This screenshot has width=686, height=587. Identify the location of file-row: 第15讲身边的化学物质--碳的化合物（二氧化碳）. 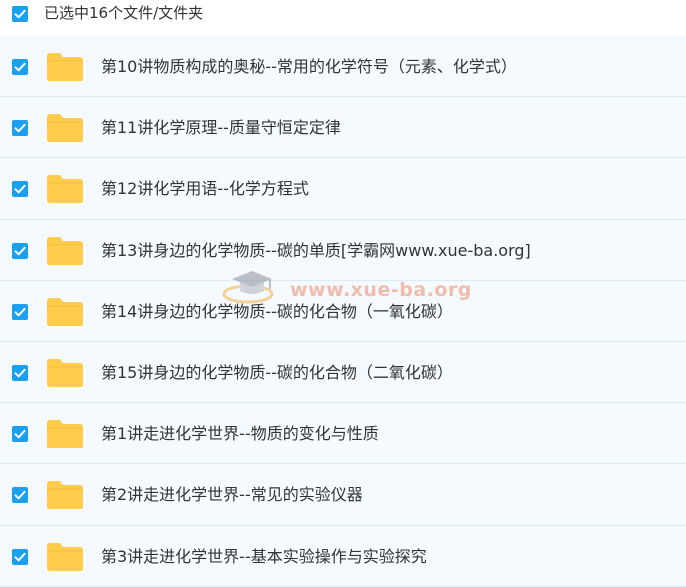
(343, 372).